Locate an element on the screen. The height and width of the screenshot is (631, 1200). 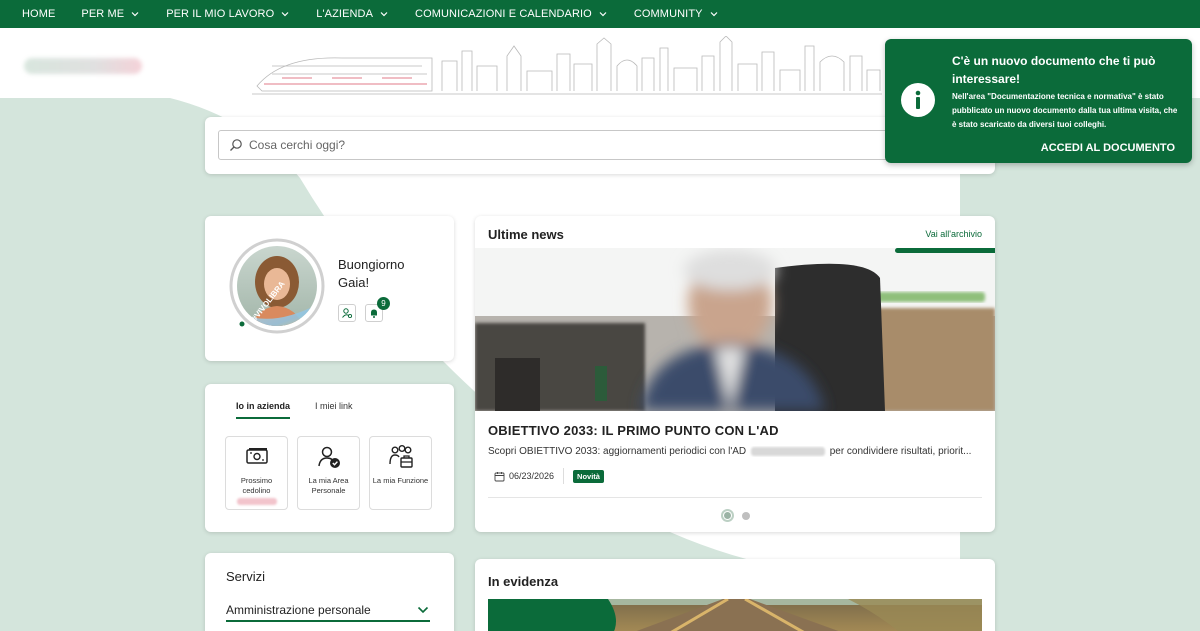
news-accent-bar is located at coordinates (945, 250).